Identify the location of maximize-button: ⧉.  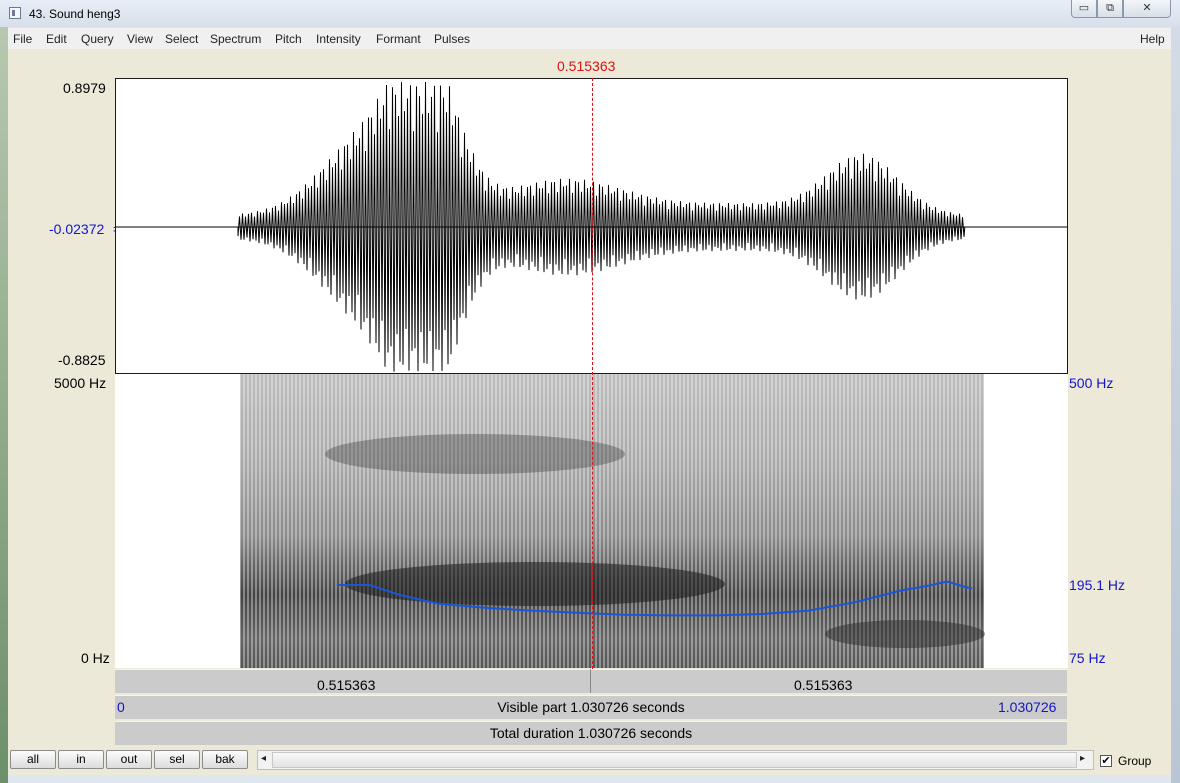
(1110, 9).